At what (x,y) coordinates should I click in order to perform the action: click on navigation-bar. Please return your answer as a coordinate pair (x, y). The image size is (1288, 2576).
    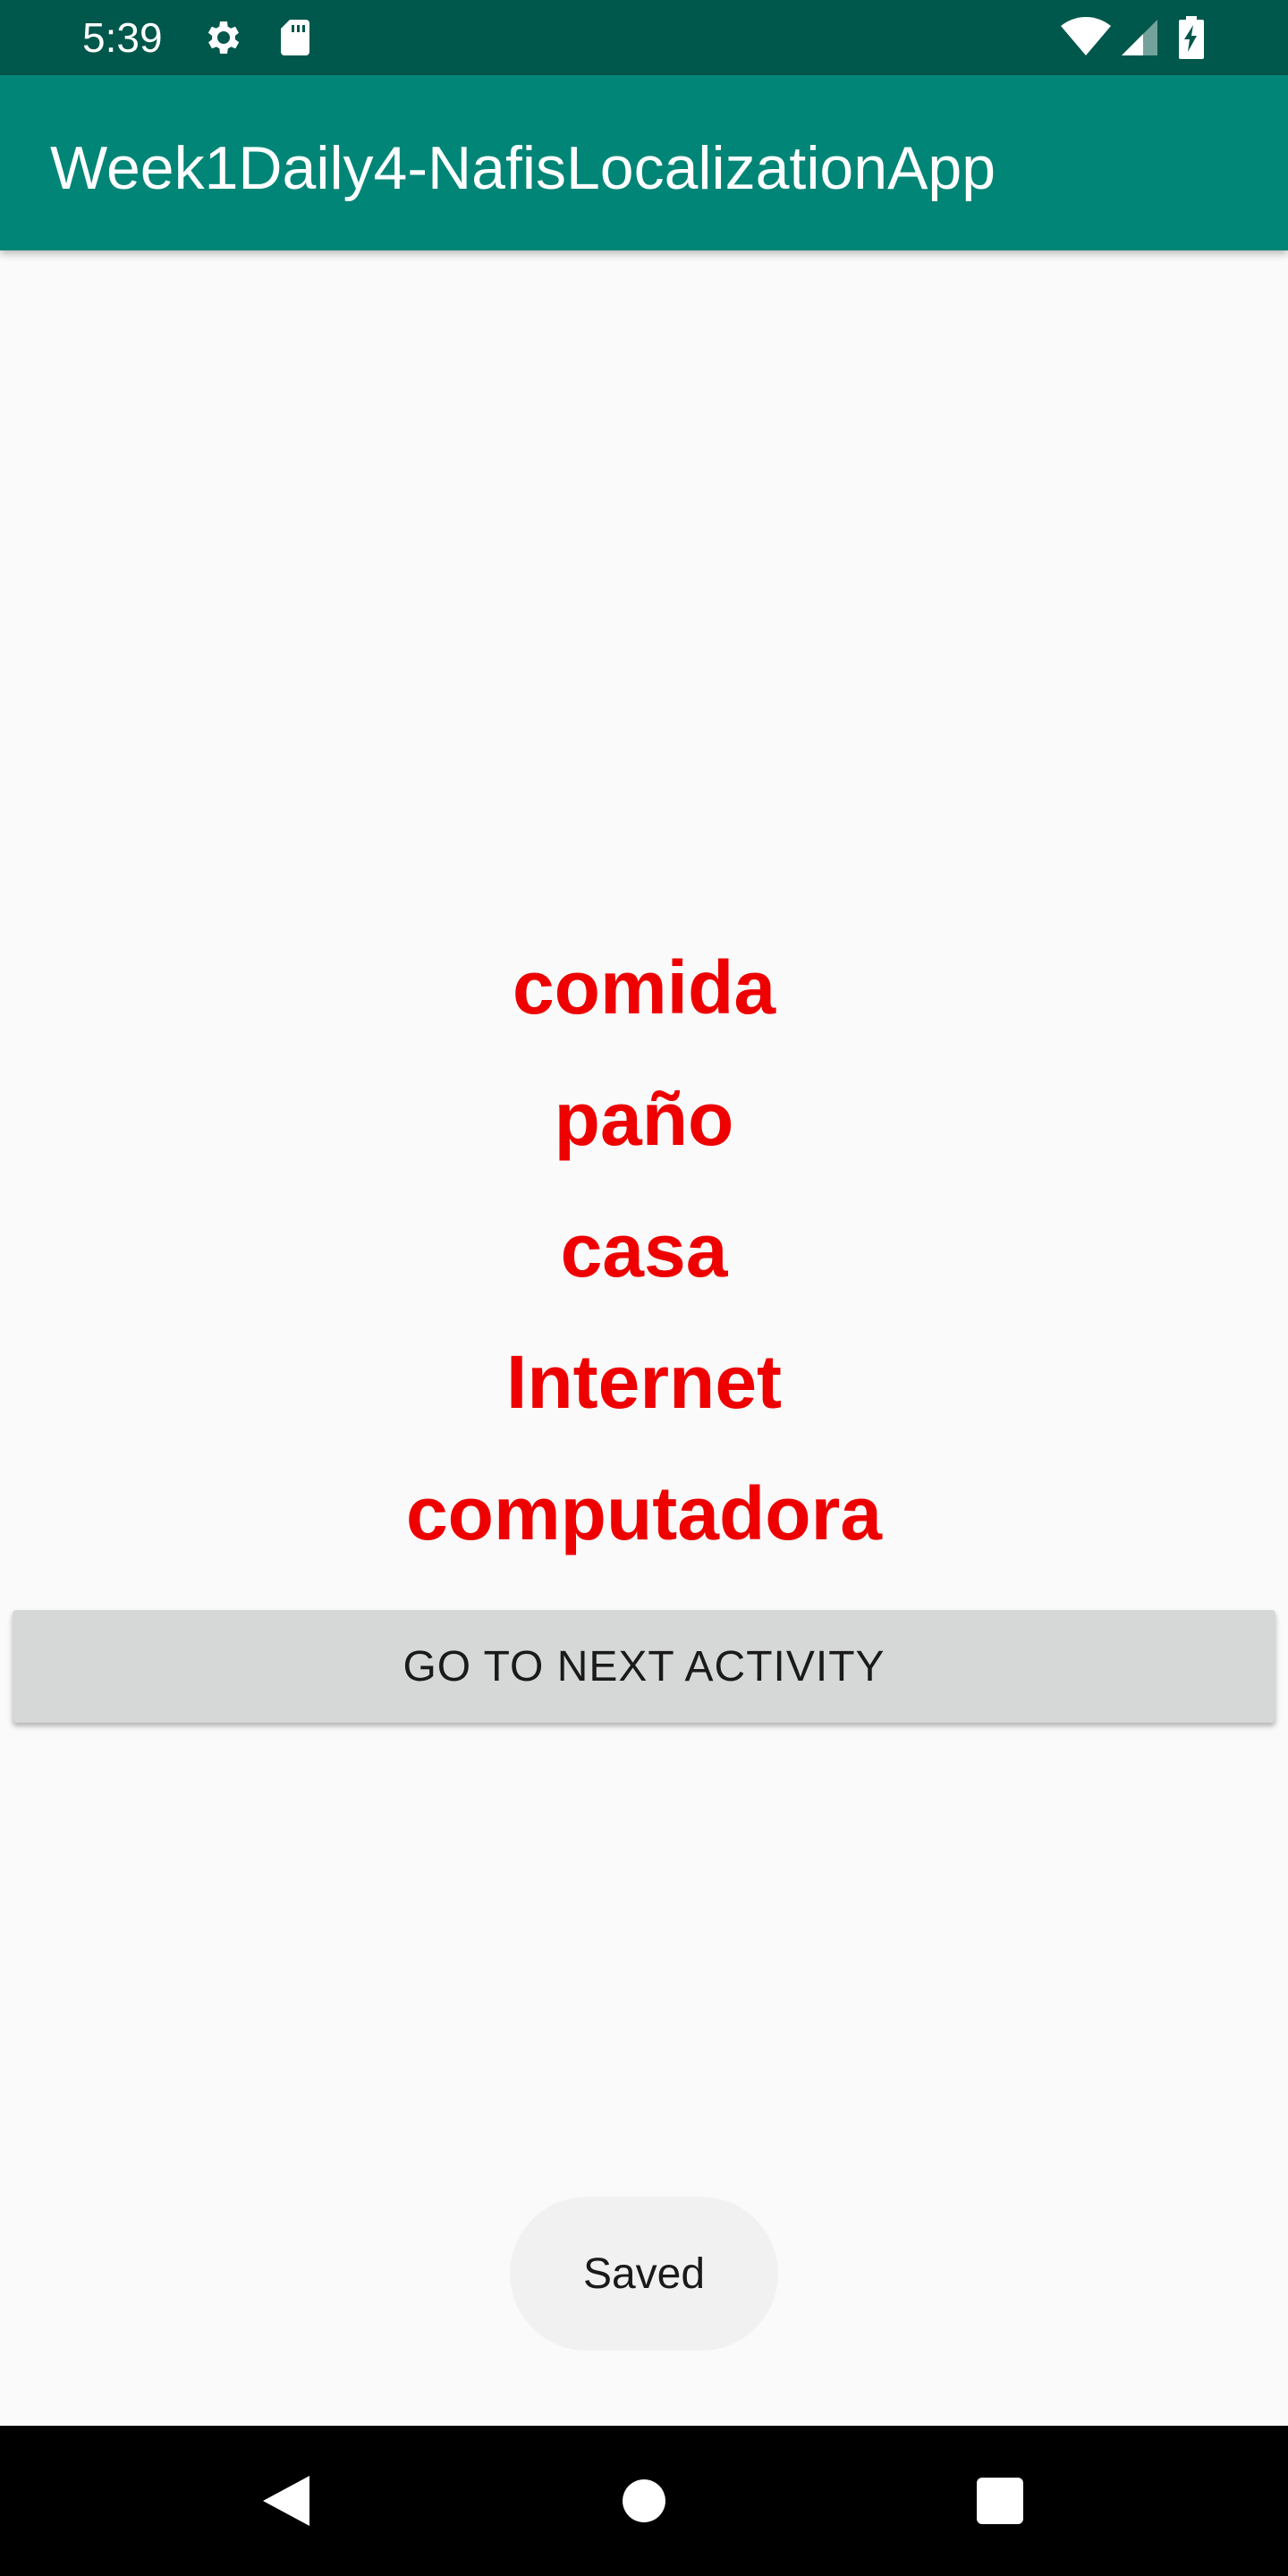
    Looking at the image, I should click on (644, 2501).